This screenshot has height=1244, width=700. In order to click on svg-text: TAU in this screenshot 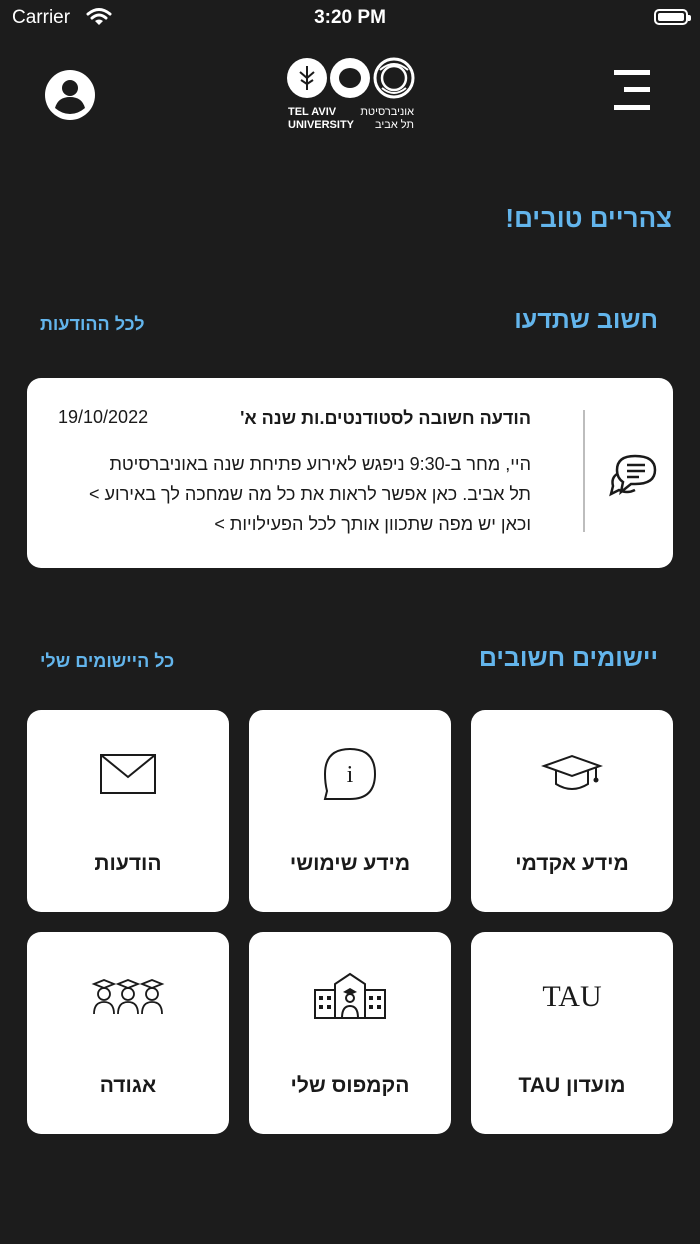, I will do `click(572, 996)`.